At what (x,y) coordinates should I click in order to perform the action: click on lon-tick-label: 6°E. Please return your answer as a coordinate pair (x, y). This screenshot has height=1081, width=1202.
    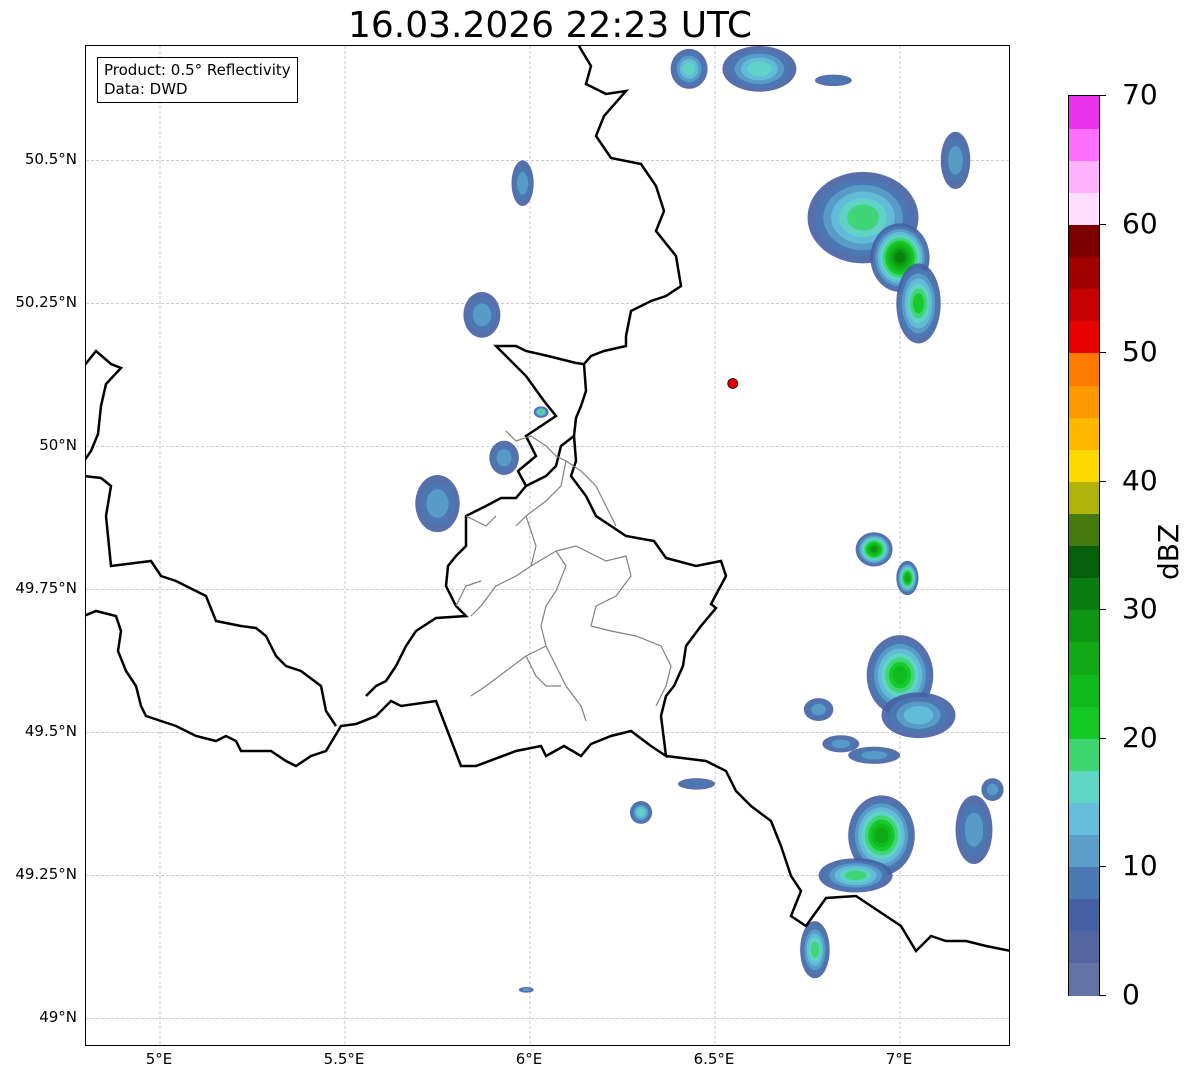
    Looking at the image, I should click on (529, 1059).